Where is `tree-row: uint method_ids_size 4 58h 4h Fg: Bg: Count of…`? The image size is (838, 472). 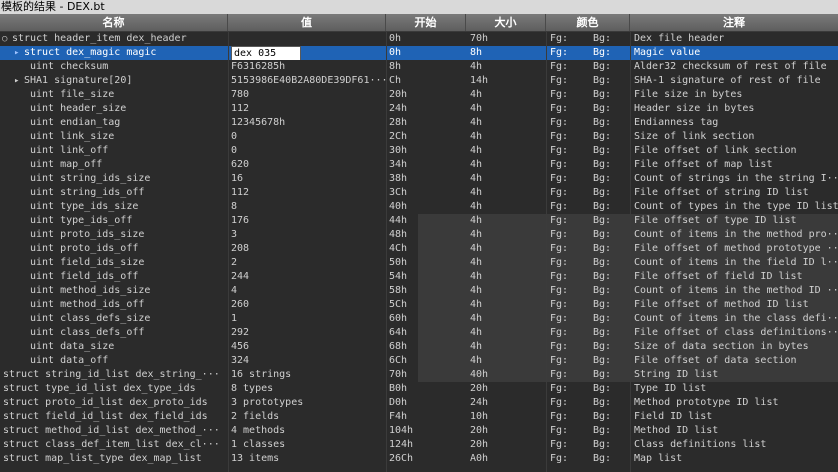
tree-row: uint method_ids_size 4 58h 4h Fg: Bg: Count of… is located at coordinates (419, 291).